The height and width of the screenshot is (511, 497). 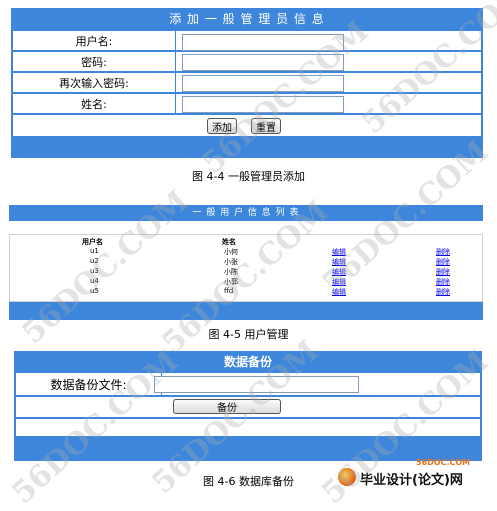 What do you see at coordinates (94, 251) in the screenshot?
I see `table-row-username: u1` at bounding box center [94, 251].